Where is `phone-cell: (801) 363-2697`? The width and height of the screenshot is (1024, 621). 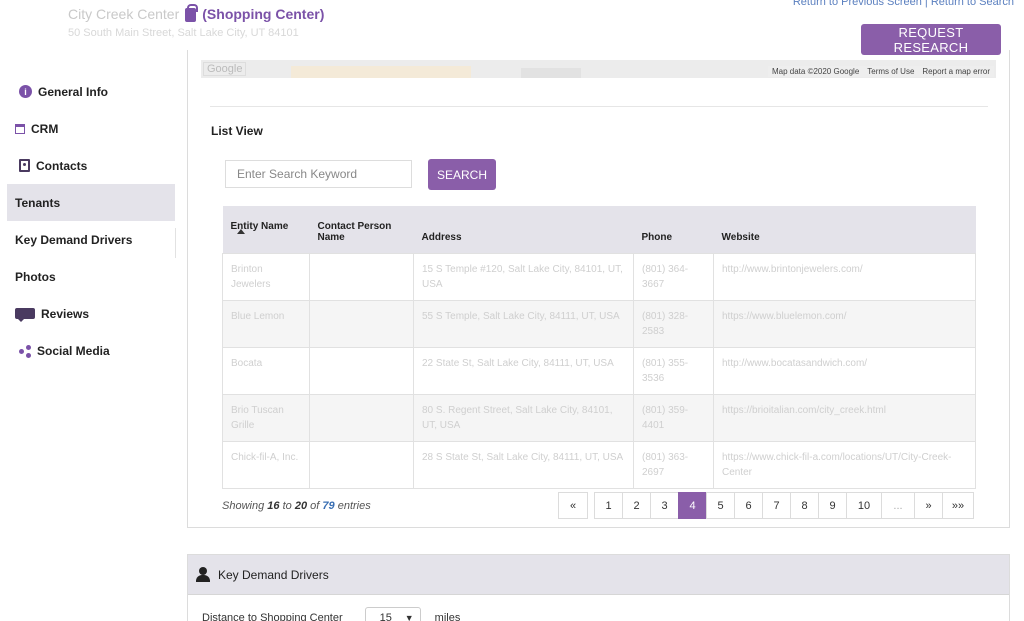
phone-cell: (801) 363-2697 is located at coordinates (673, 464).